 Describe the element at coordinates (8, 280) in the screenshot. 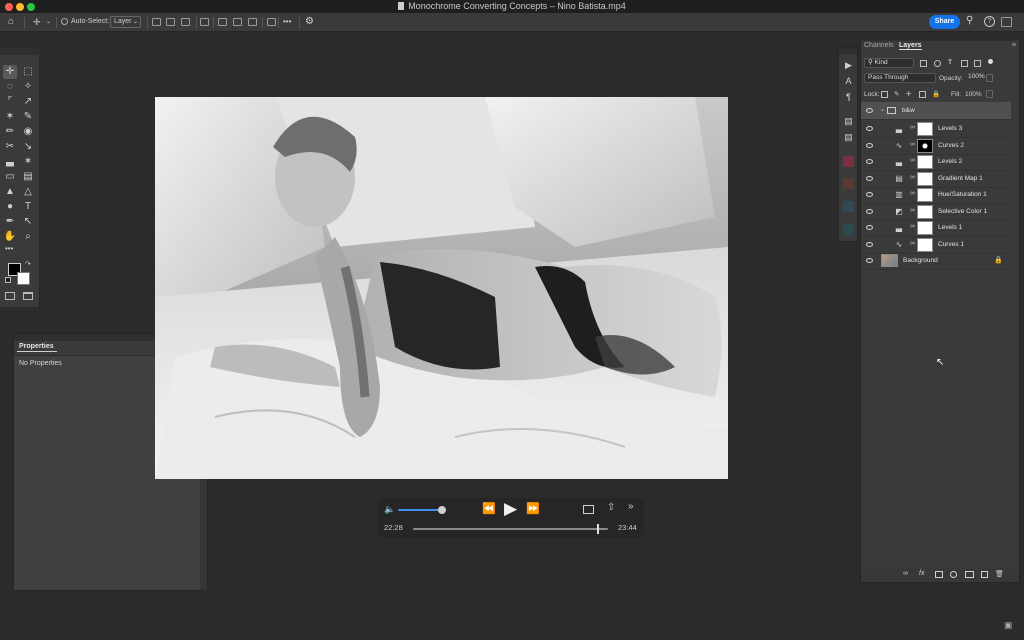

I see `default-colors-icon` at that location.